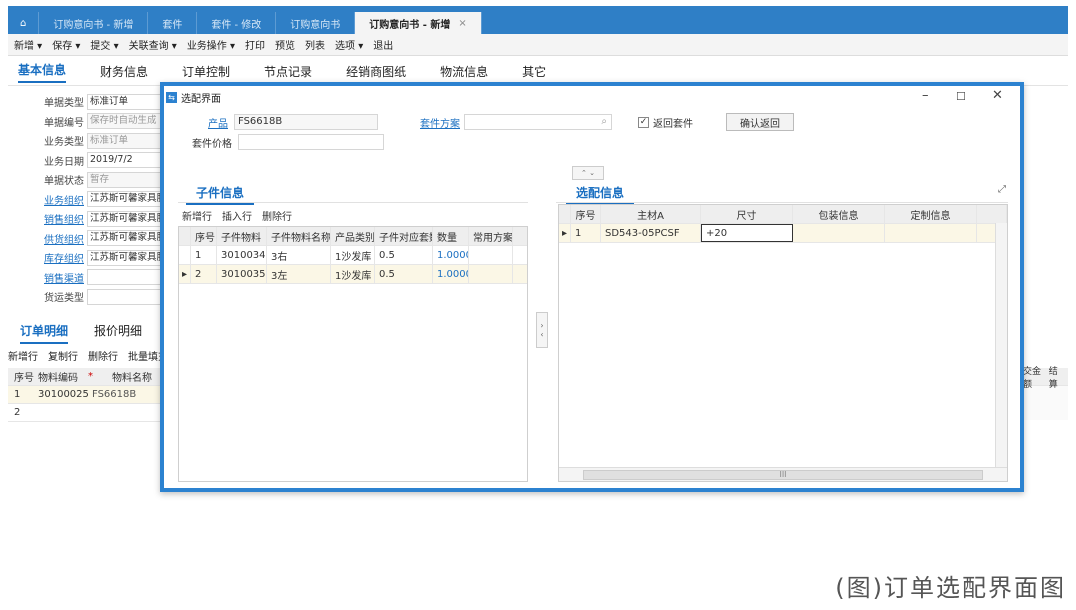 The width and height of the screenshot is (1076, 610). What do you see at coordinates (24, 23) in the screenshot?
I see `home-tab: ⌂` at bounding box center [24, 23].